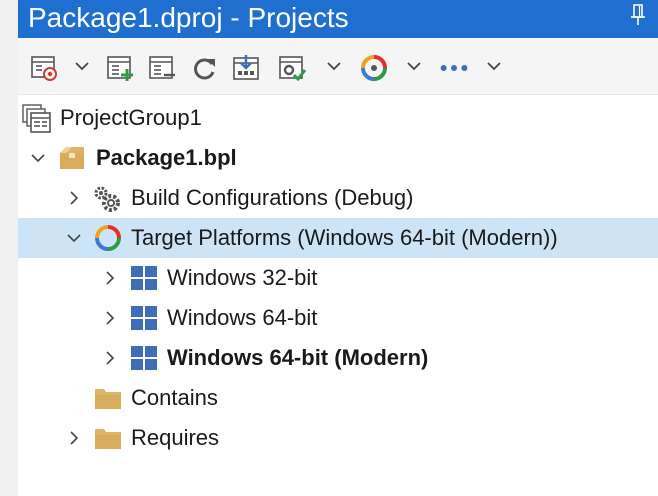  What do you see at coordinates (292, 68) in the screenshot?
I see `build-configuration-icon` at bounding box center [292, 68].